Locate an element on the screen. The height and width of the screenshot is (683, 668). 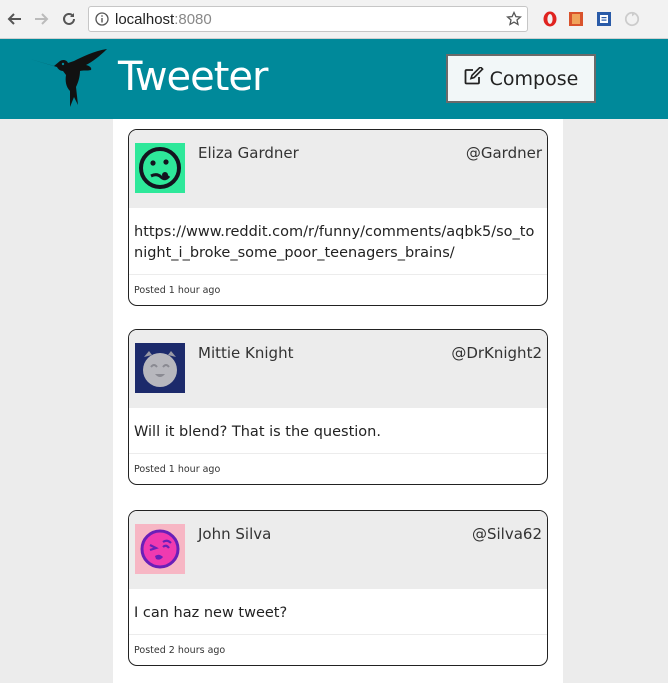
user-handle: @Silva62 is located at coordinates (506, 534).